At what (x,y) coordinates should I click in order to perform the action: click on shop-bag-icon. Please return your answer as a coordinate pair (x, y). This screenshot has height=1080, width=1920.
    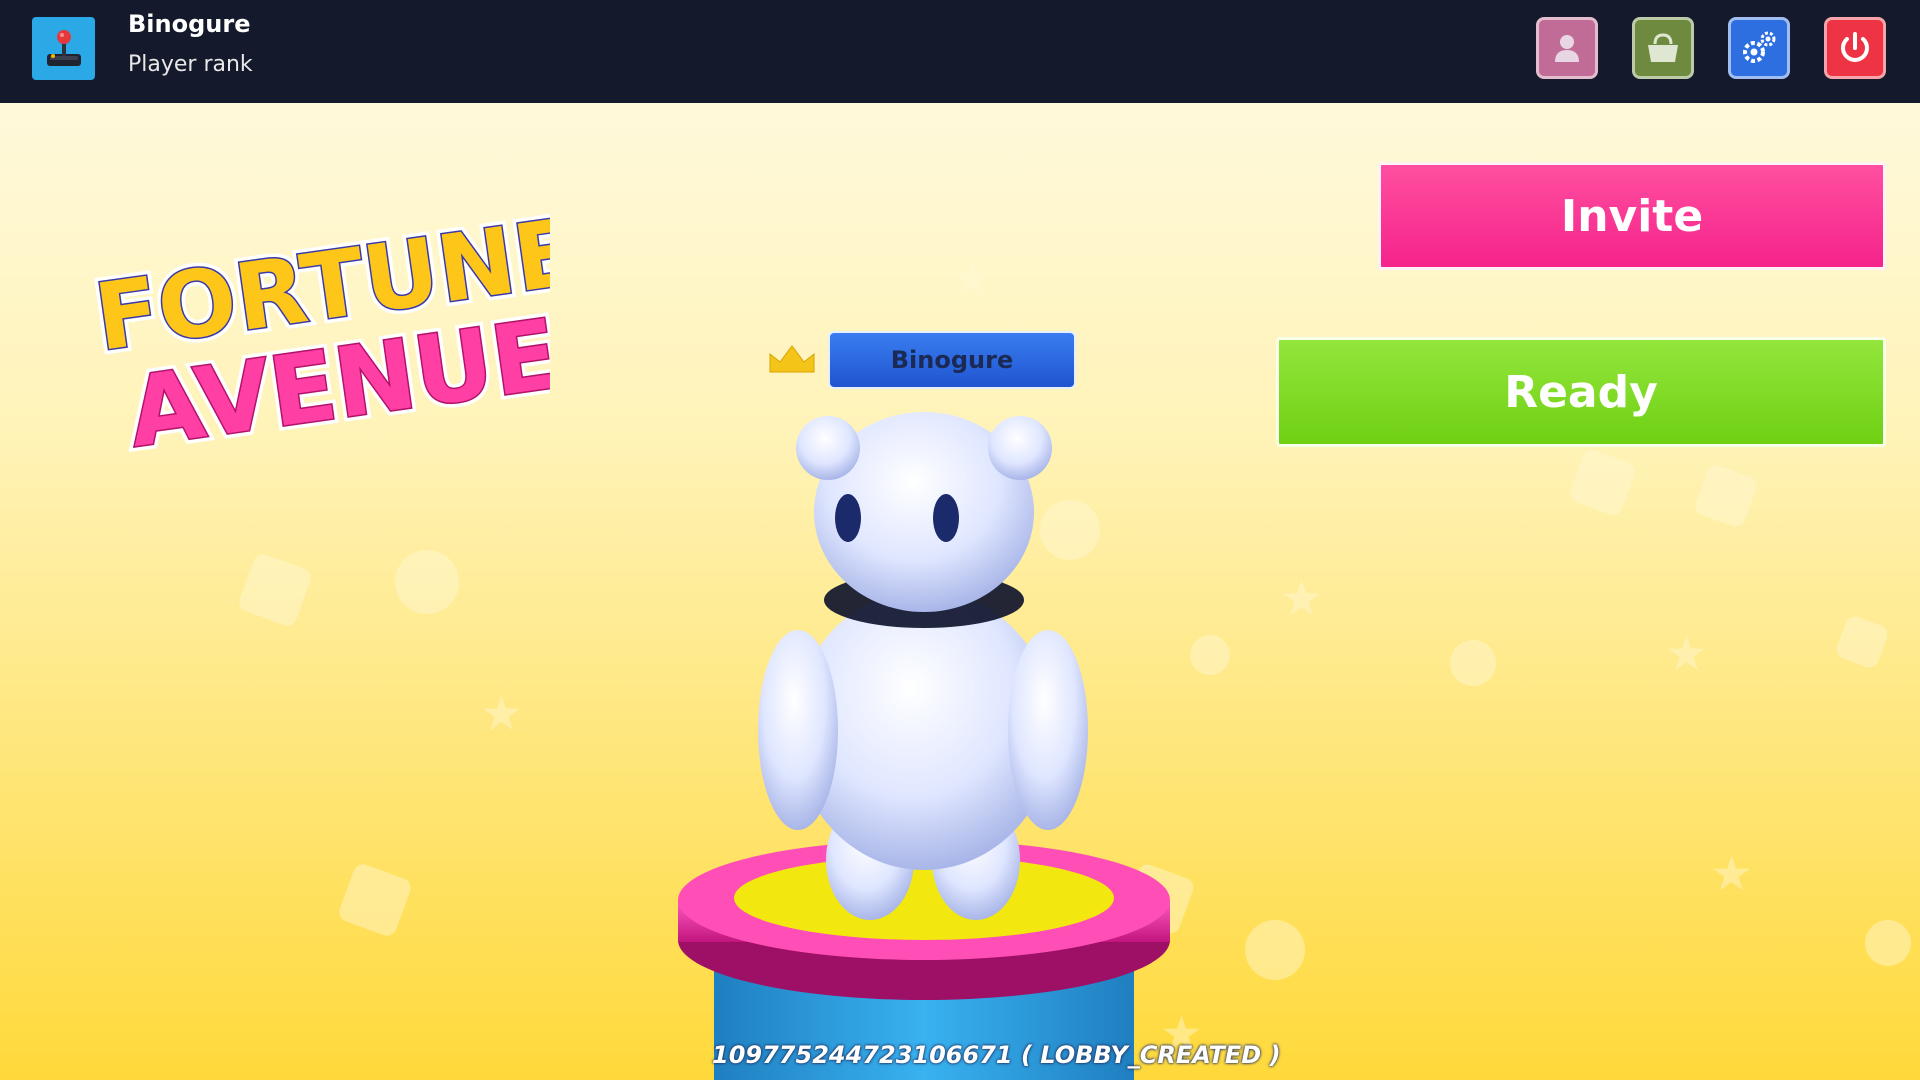
    Looking at the image, I should click on (1663, 47).